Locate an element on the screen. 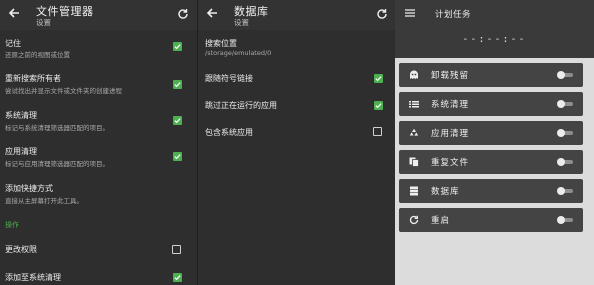 This screenshot has height=285, width=594. setting-title: 添加快捷方式 is located at coordinates (29, 188).